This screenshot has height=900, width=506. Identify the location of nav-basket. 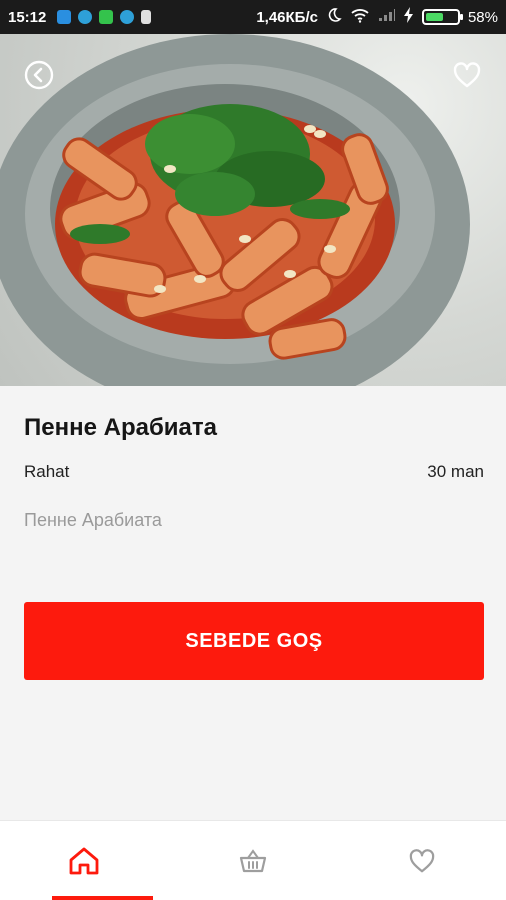
(253, 860).